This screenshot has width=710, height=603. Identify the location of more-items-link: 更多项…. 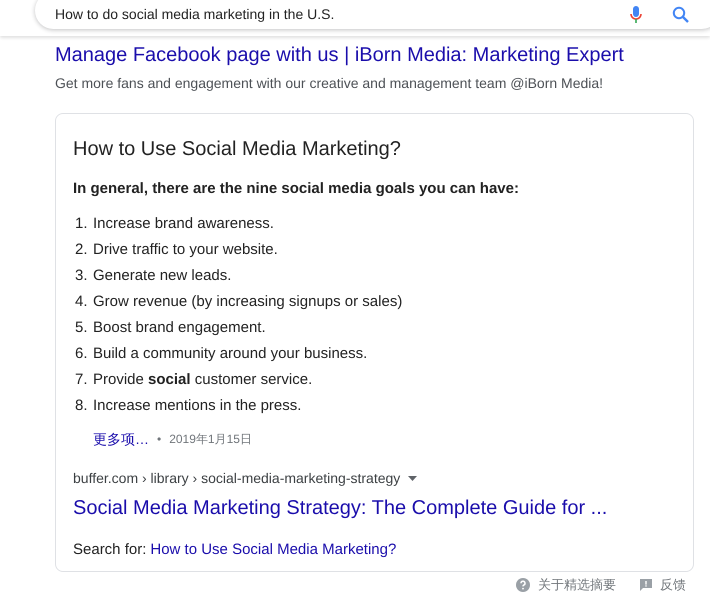
(121, 439).